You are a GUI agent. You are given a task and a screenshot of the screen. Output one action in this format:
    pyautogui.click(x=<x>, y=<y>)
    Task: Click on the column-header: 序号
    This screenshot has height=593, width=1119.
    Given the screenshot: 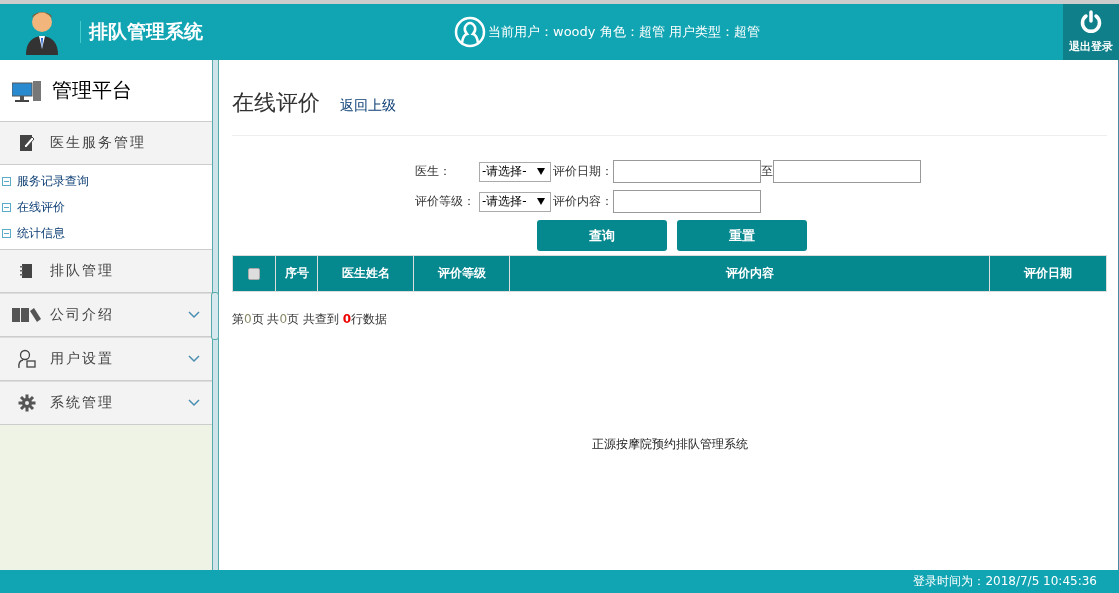 What is the action you would take?
    pyautogui.click(x=296, y=273)
    